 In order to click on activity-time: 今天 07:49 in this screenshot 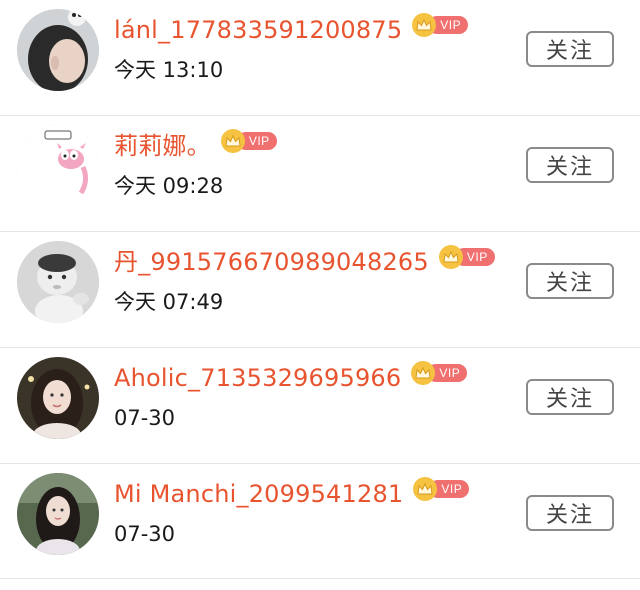, I will do `click(169, 302)`.